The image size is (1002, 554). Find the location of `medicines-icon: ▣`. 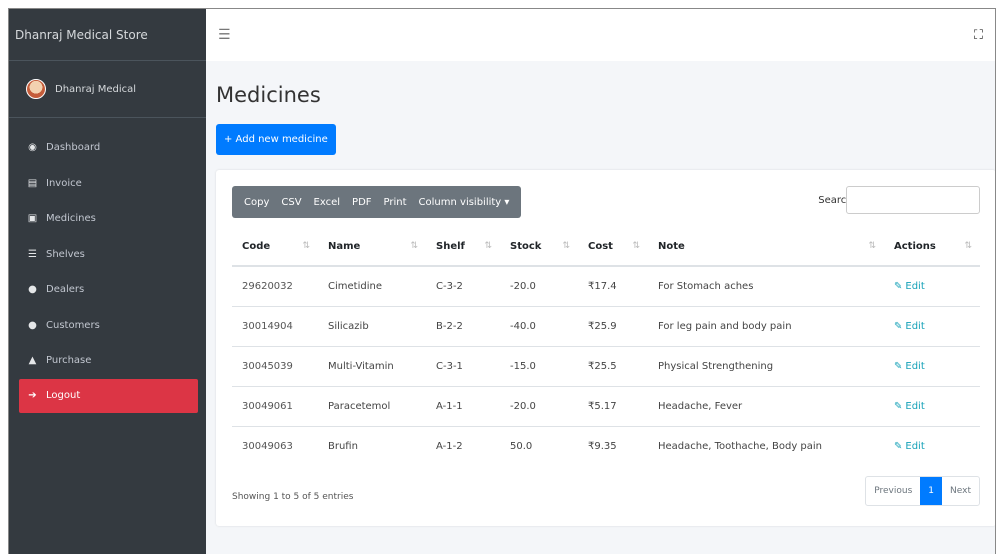

medicines-icon: ▣ is located at coordinates (32, 219).